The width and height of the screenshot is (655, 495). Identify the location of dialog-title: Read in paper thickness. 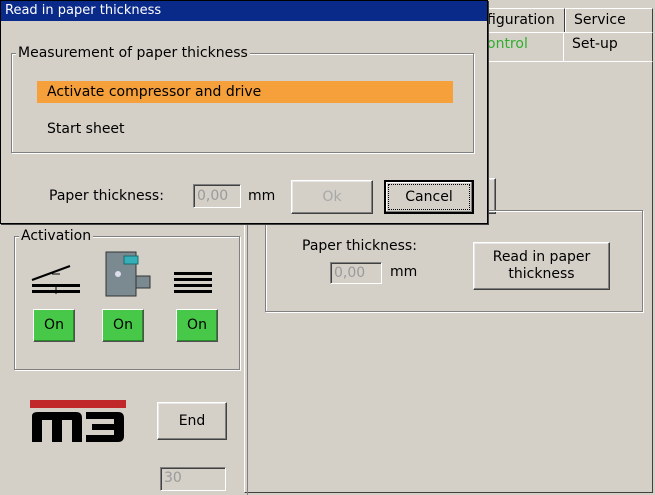
(244, 11).